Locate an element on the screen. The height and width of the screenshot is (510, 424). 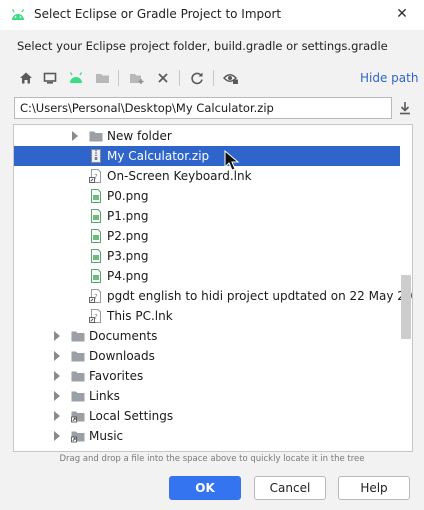
android-sdk-button is located at coordinates (76, 78).